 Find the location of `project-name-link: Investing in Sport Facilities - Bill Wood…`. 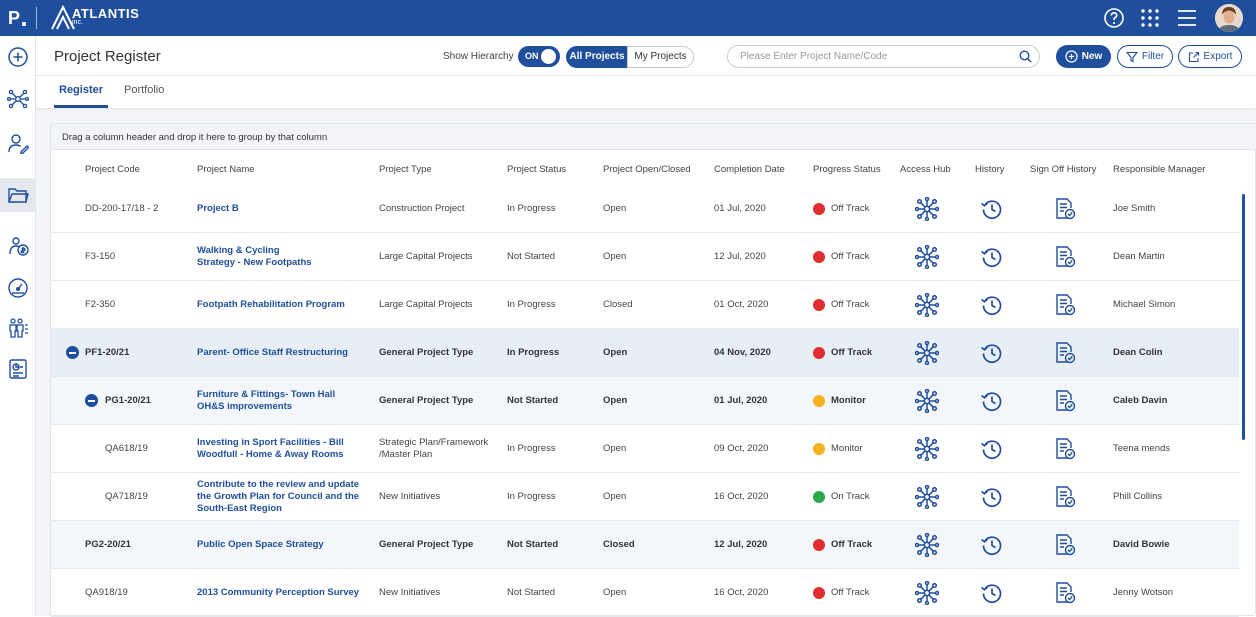

project-name-link: Investing in Sport Facilities - Bill Wood… is located at coordinates (270, 449).